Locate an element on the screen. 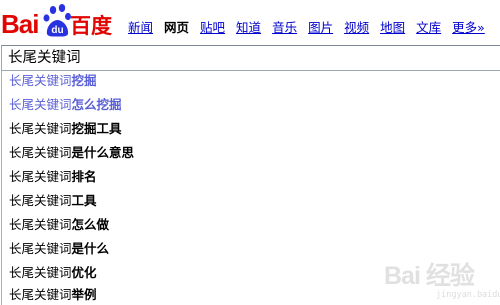 Image resolution: width=500 pixels, height=305 pixels. suggestion-rest: 举例 is located at coordinates (84, 294).